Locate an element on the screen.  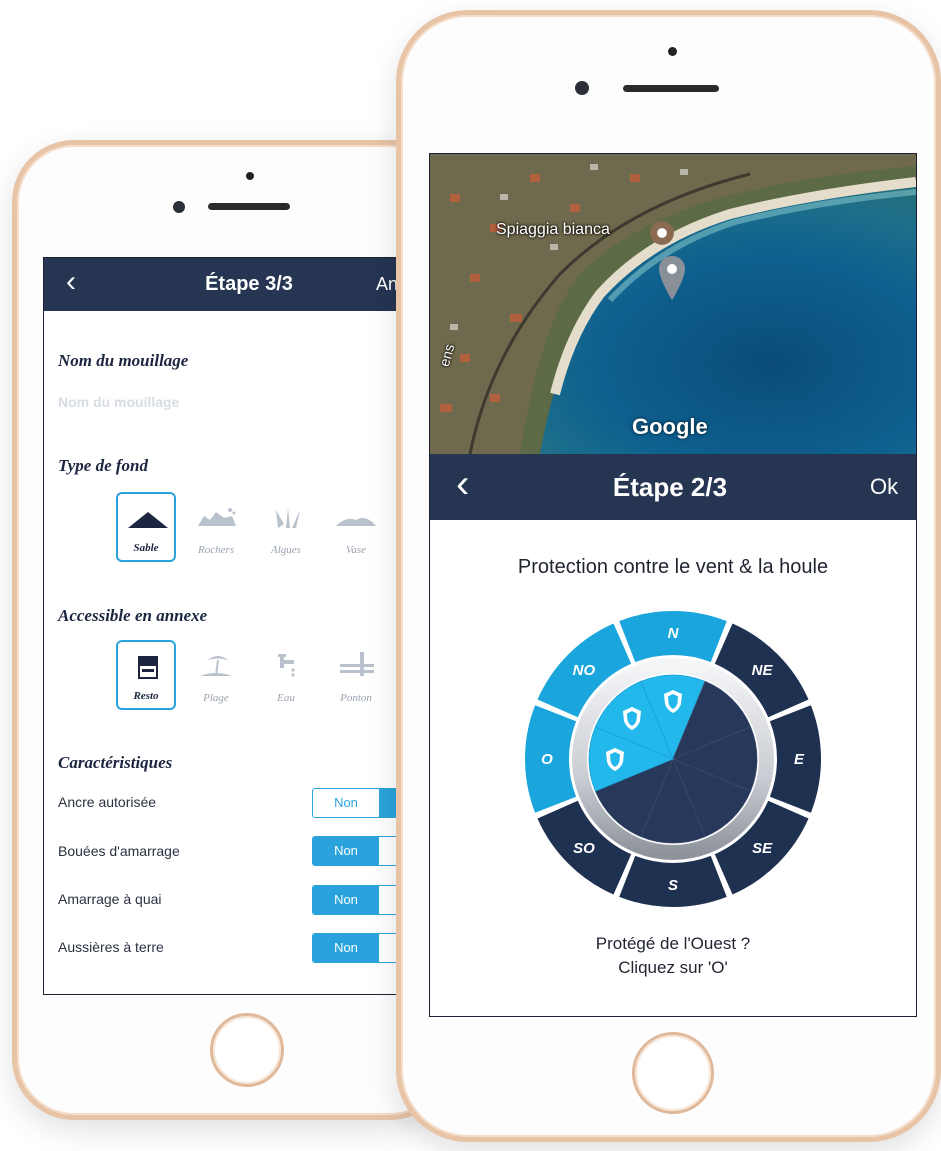
restaurant-icon is located at coordinates (148, 667).